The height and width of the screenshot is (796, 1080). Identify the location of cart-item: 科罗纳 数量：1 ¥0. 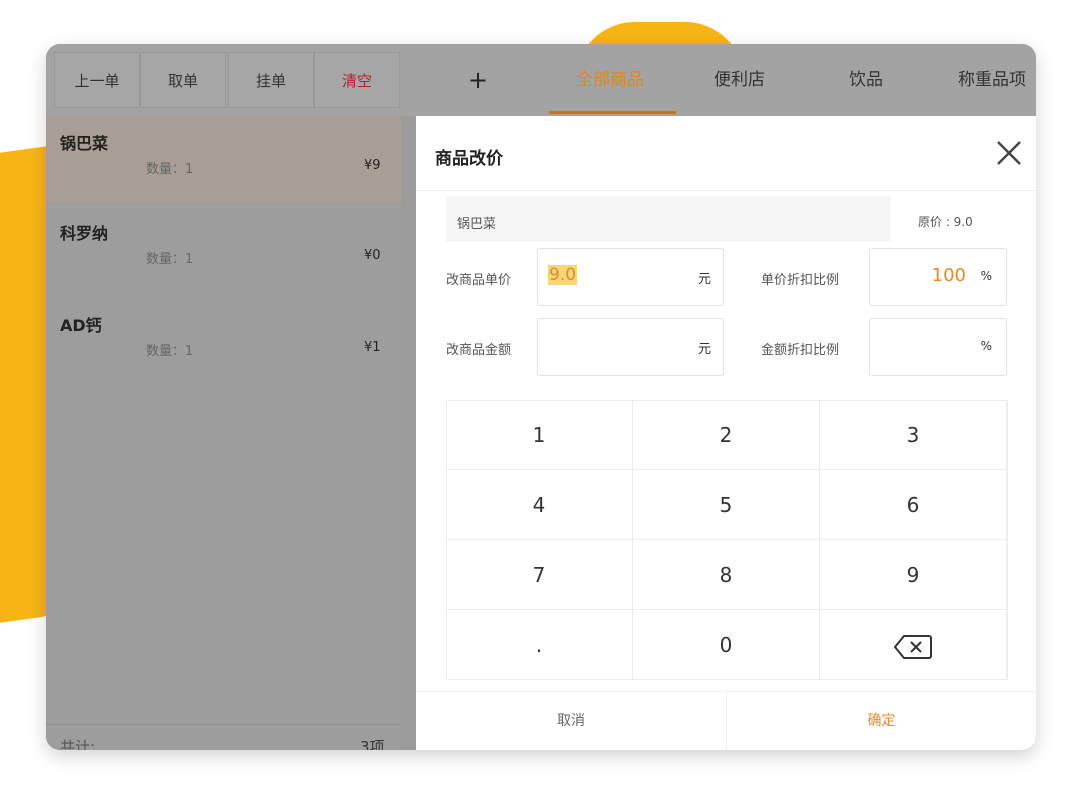
(223, 249).